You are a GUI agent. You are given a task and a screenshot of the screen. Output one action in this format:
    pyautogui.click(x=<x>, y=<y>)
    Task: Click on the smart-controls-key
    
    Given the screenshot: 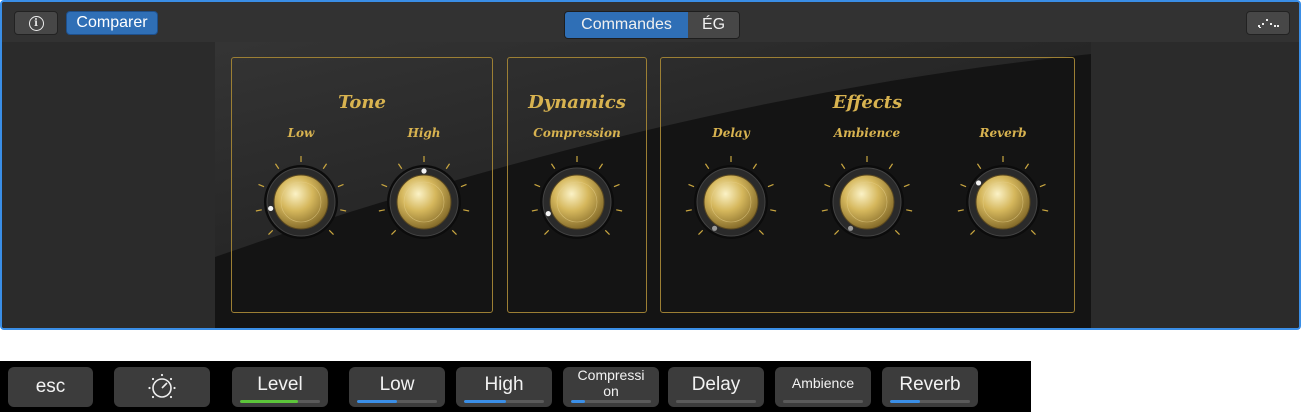 What is the action you would take?
    pyautogui.click(x=162, y=387)
    